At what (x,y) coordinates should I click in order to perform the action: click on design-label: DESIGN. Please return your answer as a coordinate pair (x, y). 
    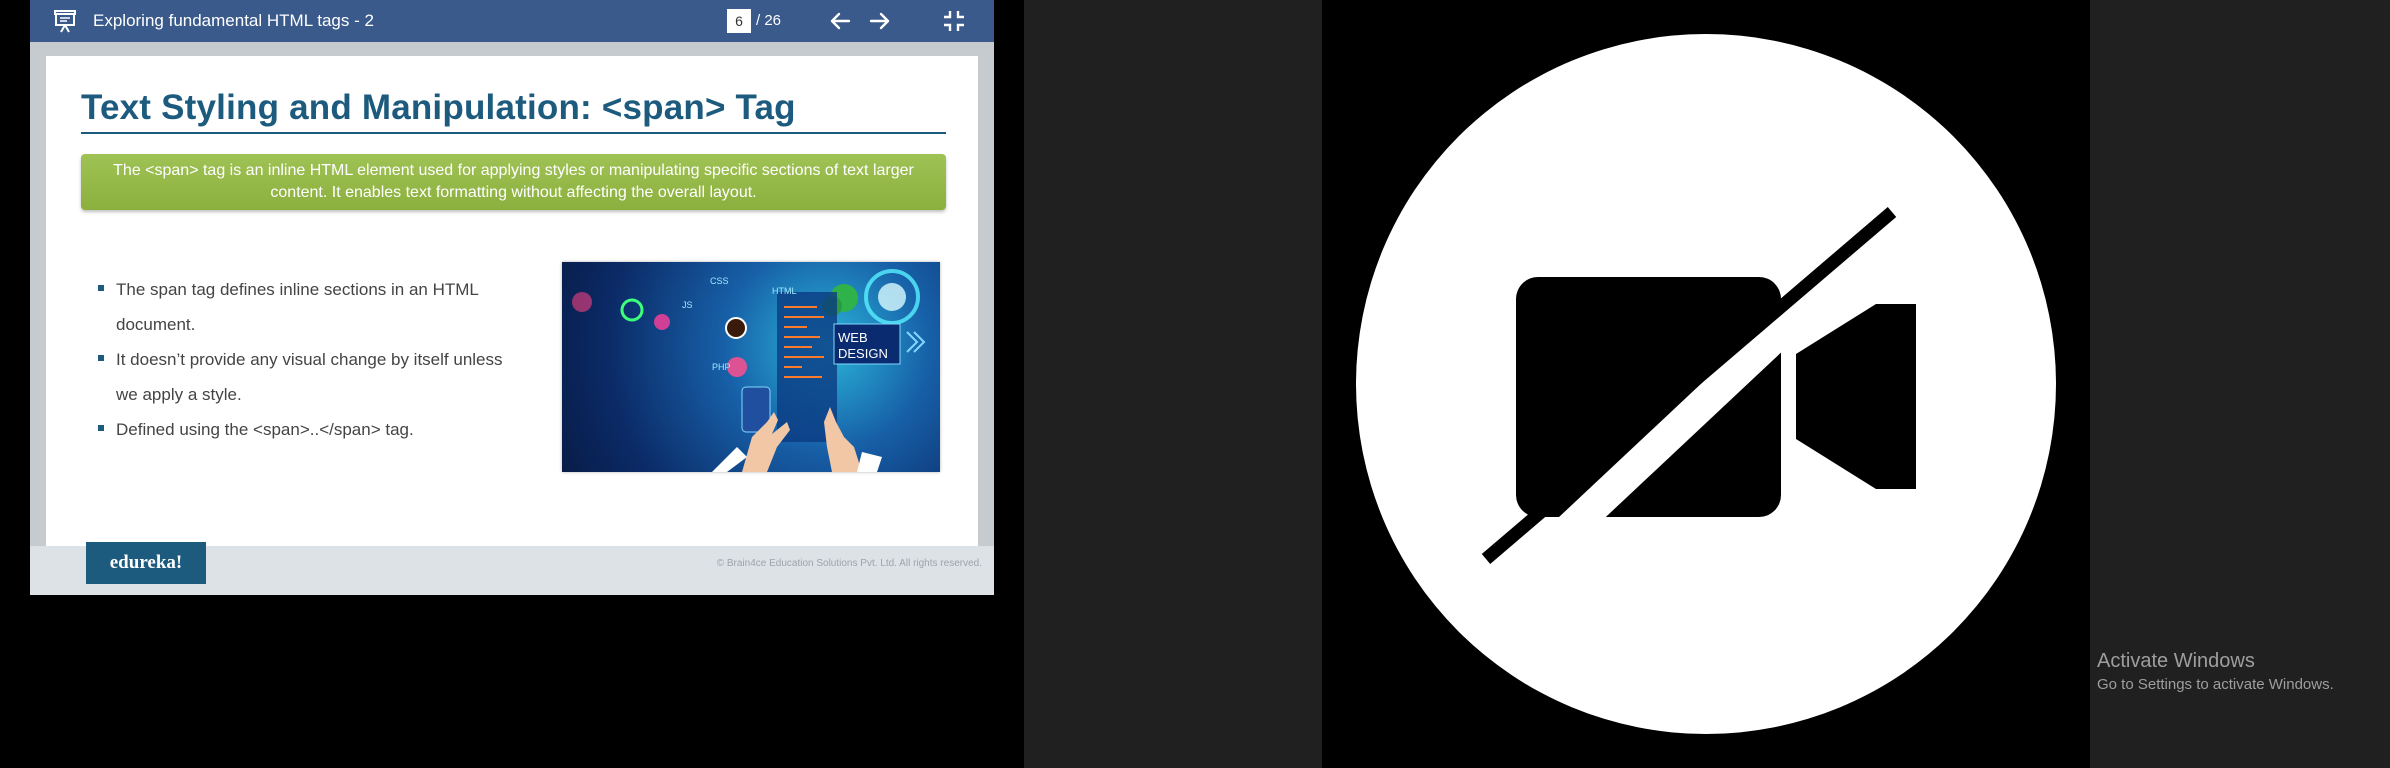
    Looking at the image, I should click on (863, 353).